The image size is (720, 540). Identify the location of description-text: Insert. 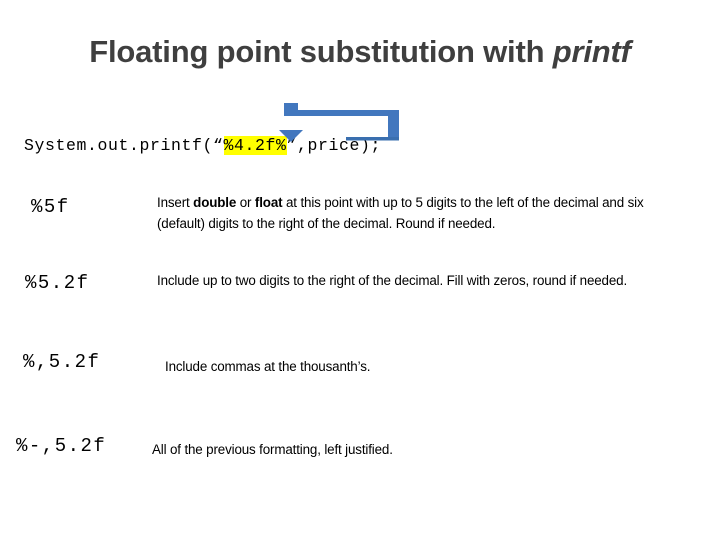
(175, 202).